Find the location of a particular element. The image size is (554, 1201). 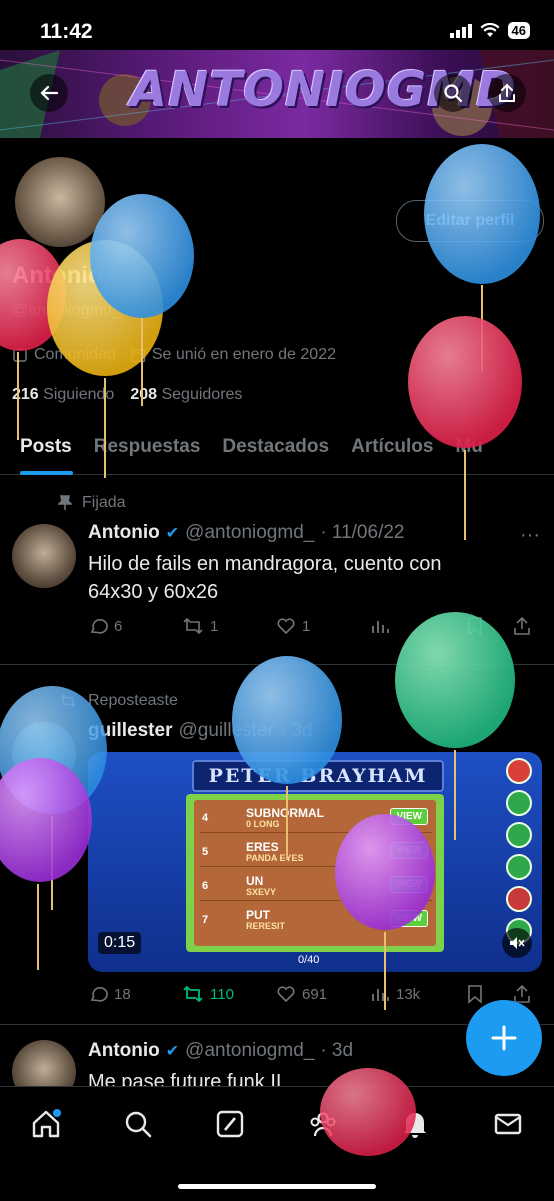

status-icons: 46 is located at coordinates (489, 30).